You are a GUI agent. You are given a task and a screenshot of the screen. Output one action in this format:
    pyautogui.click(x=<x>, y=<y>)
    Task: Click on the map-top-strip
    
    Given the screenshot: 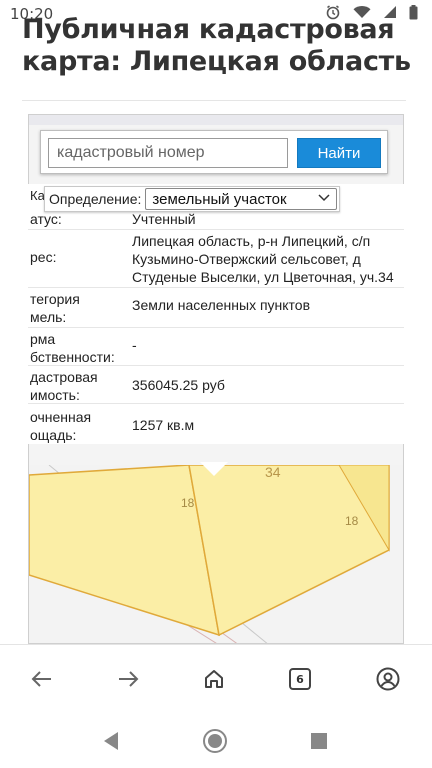 What is the action you would take?
    pyautogui.click(x=216, y=120)
    